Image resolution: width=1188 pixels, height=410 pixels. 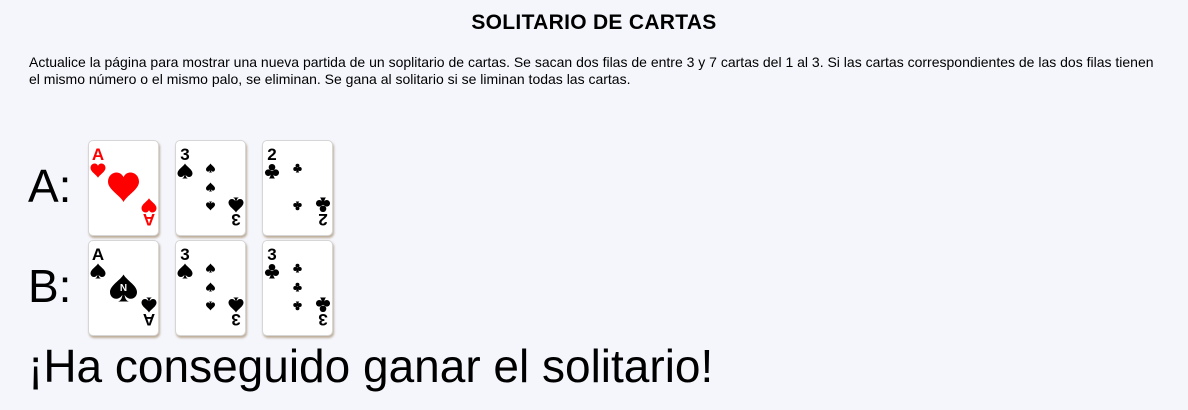 I want to click on hearts-pip-icon, so click(x=123, y=187).